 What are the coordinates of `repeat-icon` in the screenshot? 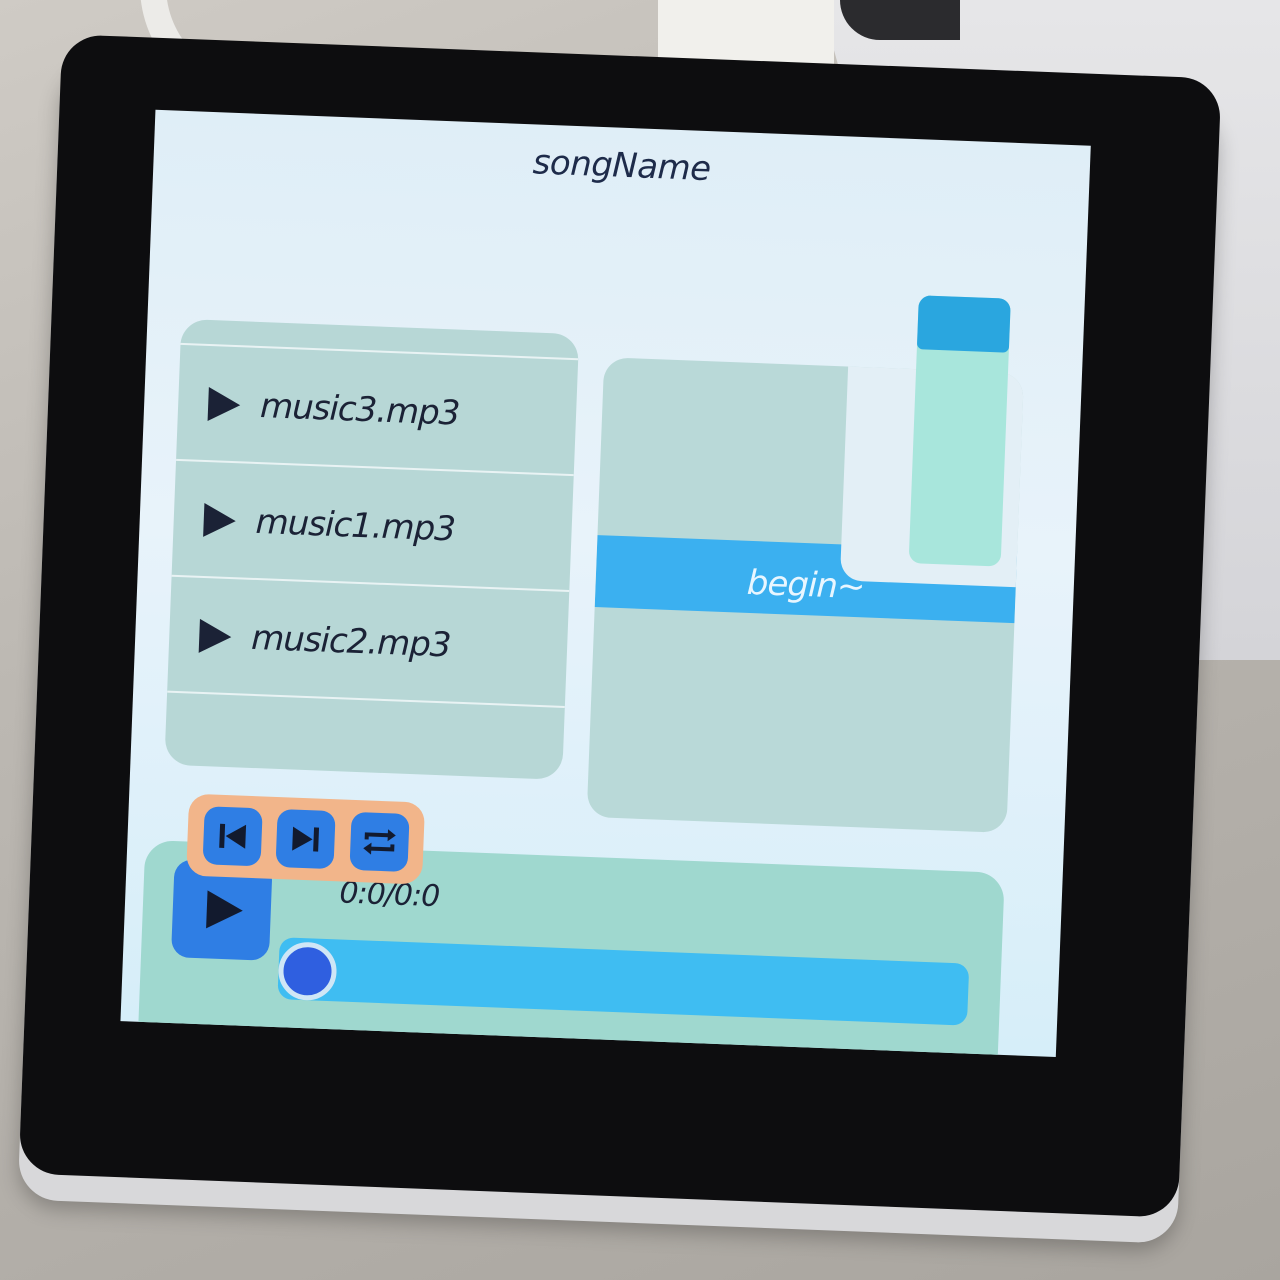 It's located at (379, 842).